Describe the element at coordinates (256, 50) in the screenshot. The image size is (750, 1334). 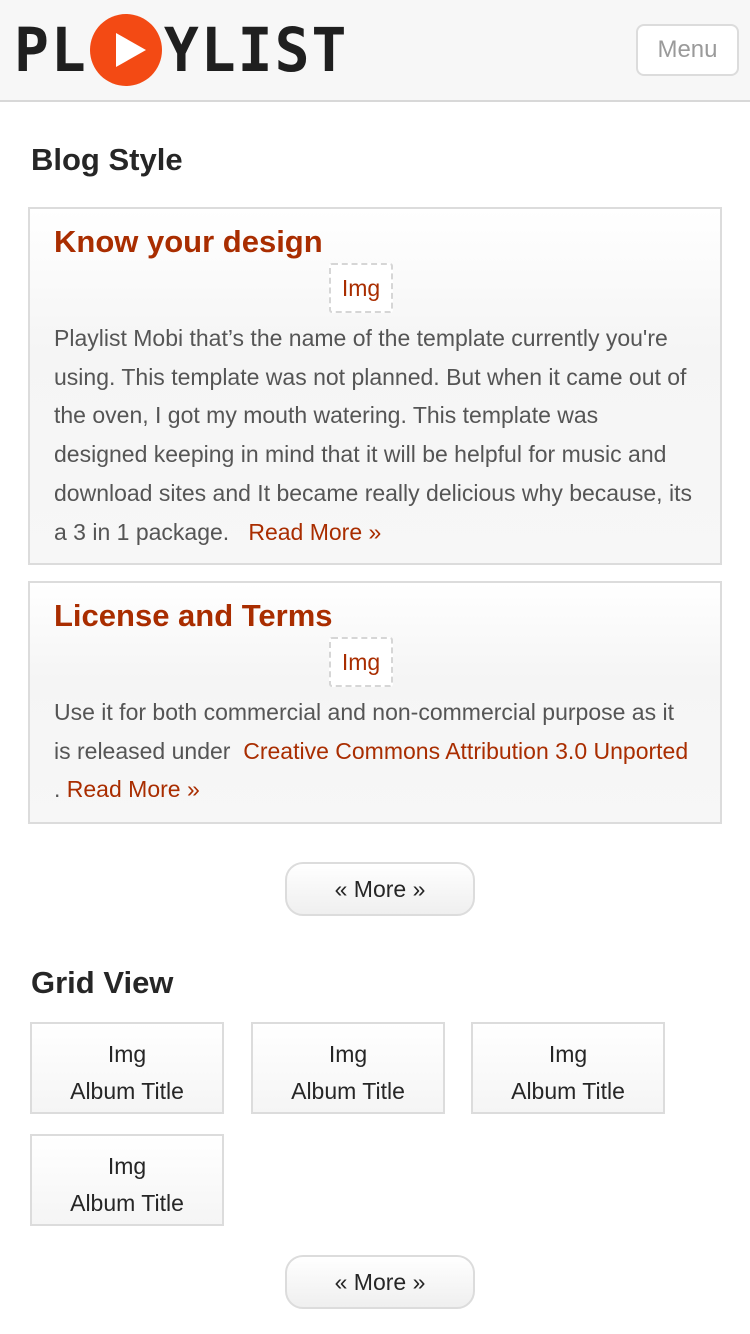
I see `logo-text-right: YLIST` at that location.